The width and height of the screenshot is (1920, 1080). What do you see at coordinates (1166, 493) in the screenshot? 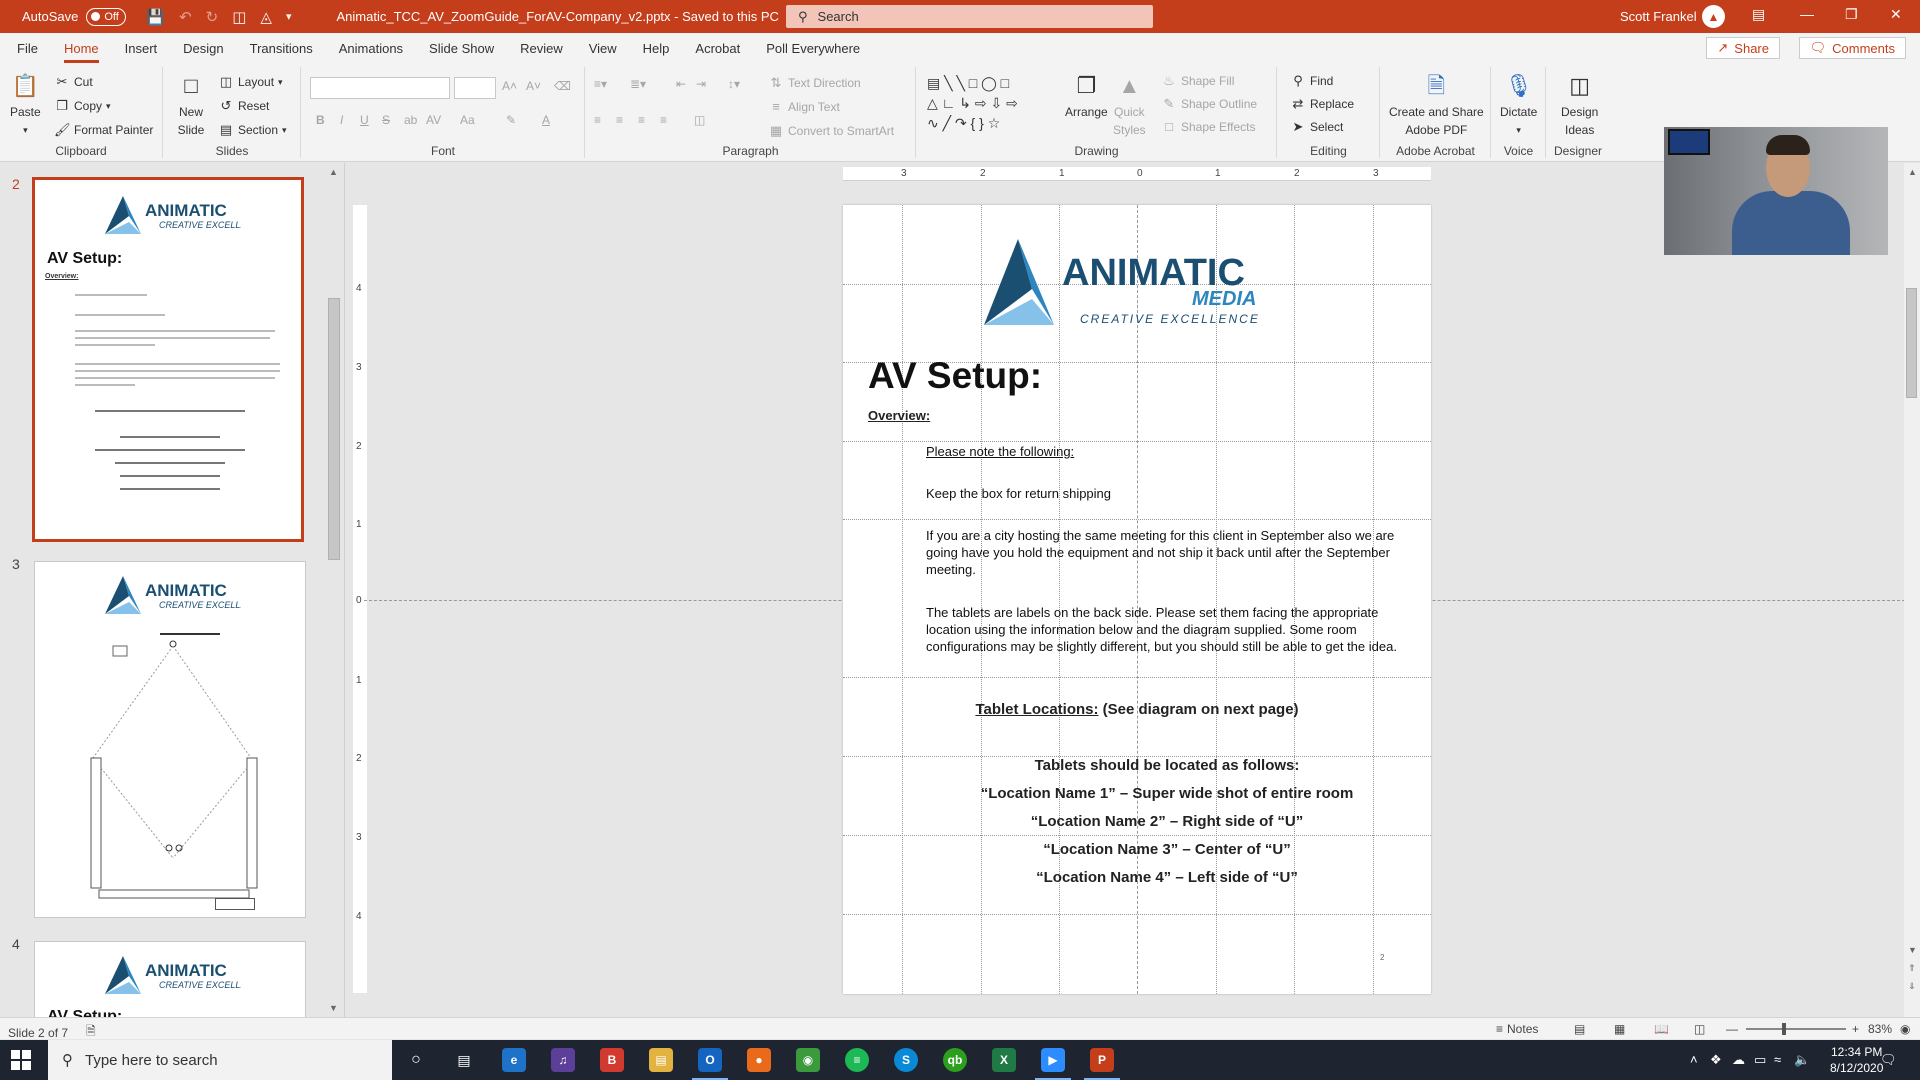
I see `note-keep-box: Keep the box for return shipping` at bounding box center [1166, 493].